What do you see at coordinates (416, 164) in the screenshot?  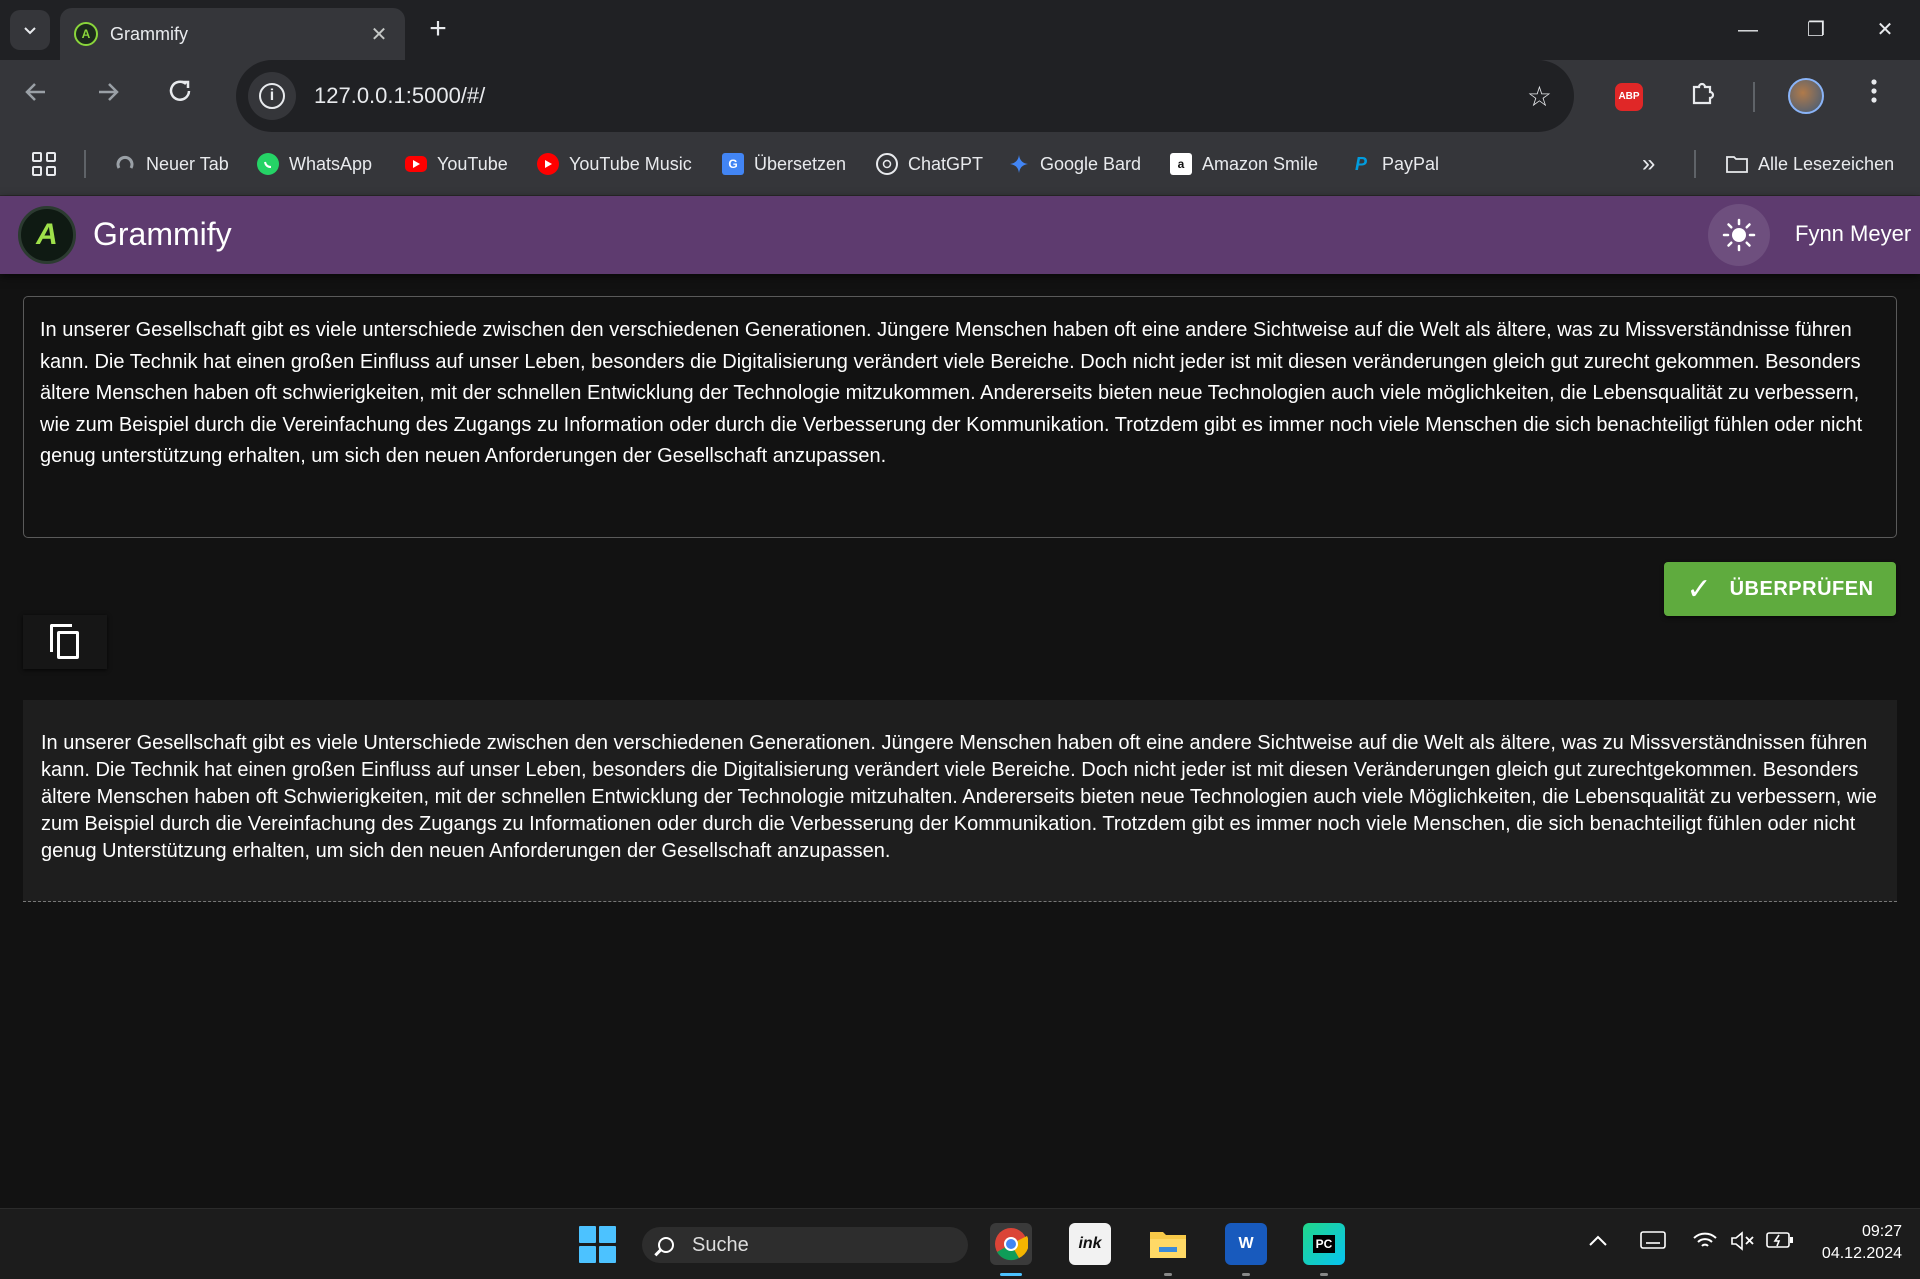 I see `youtube-icon` at bounding box center [416, 164].